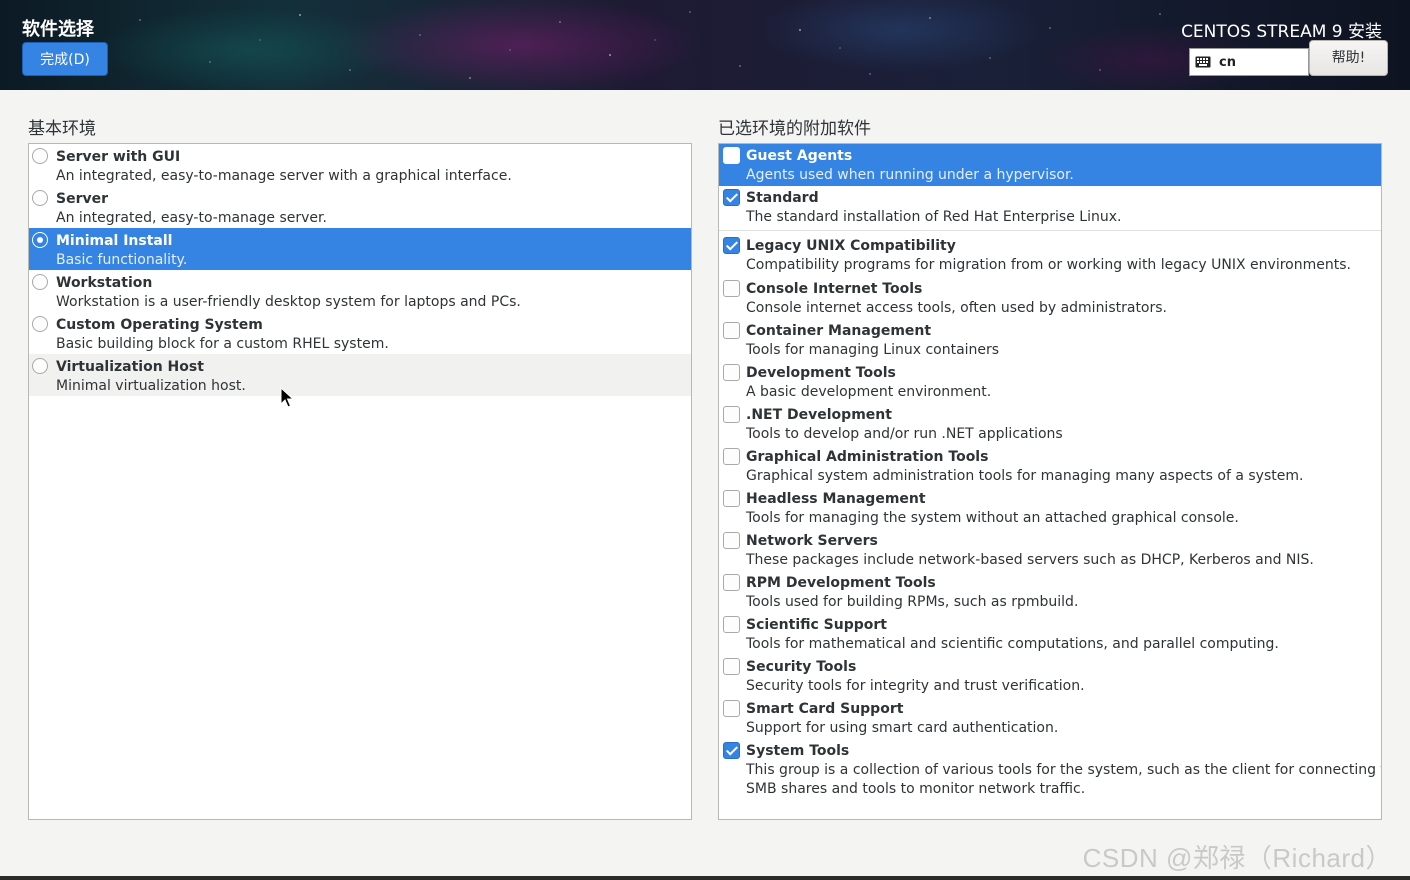 The width and height of the screenshot is (1410, 880). Describe the element at coordinates (839, 331) in the screenshot. I see `addon-item-title: Container Management` at that location.